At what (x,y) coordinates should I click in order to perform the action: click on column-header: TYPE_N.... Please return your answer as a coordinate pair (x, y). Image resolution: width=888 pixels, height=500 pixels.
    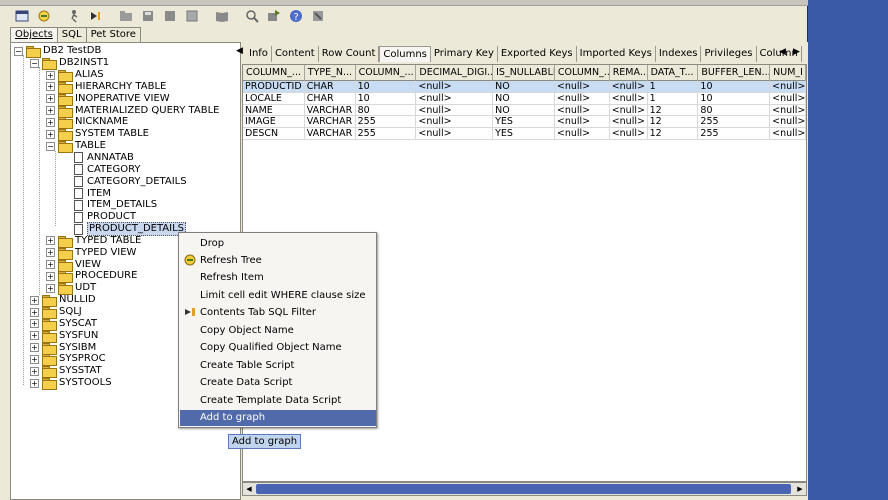
    Looking at the image, I should click on (330, 73).